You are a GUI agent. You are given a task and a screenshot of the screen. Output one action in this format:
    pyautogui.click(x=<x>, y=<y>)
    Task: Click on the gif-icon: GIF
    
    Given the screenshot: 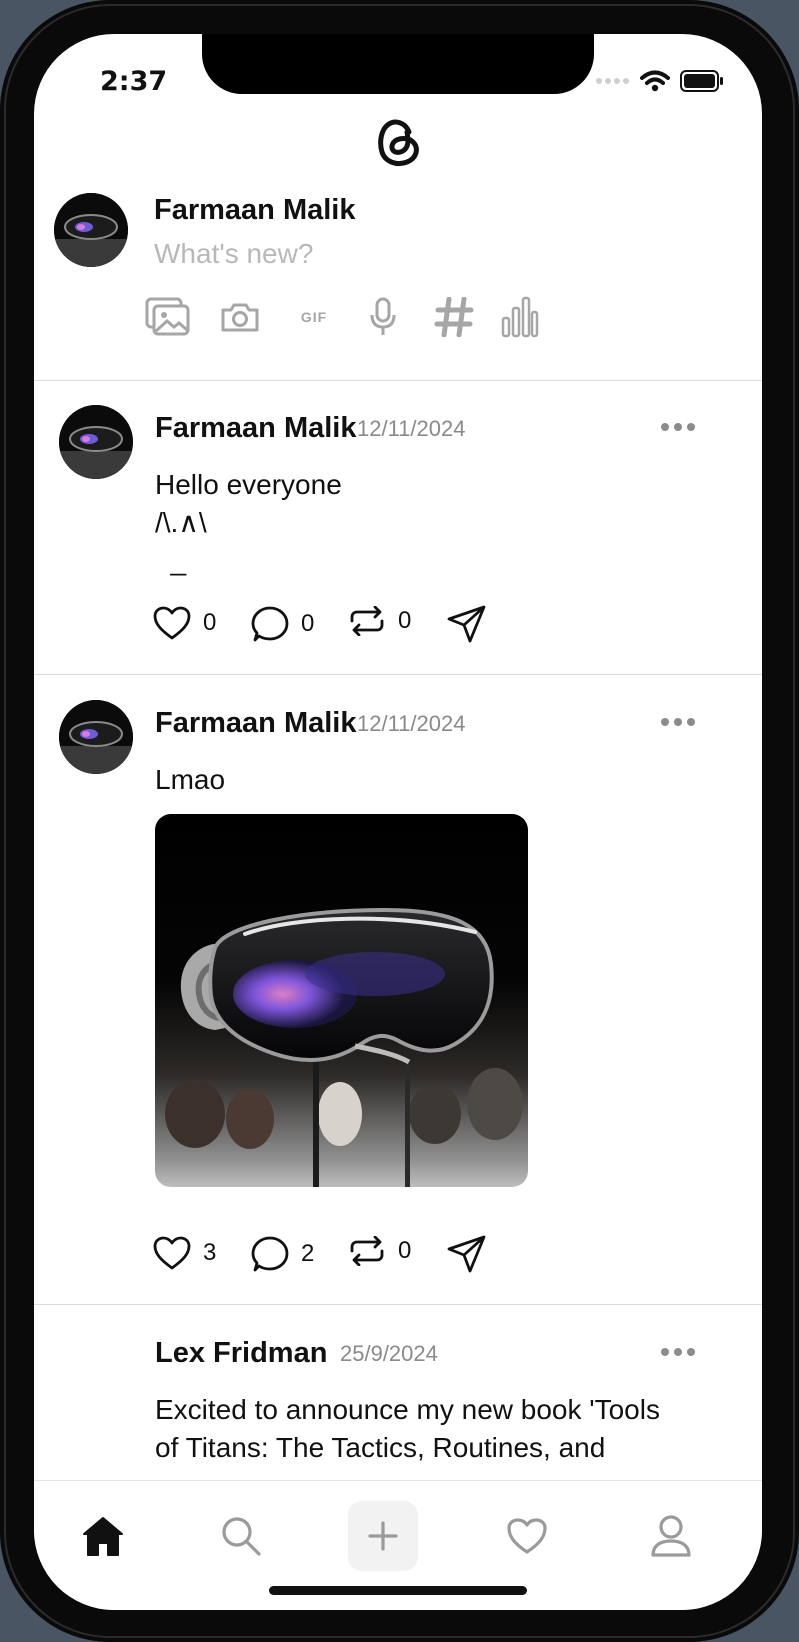 What is the action you would take?
    pyautogui.click(x=314, y=317)
    